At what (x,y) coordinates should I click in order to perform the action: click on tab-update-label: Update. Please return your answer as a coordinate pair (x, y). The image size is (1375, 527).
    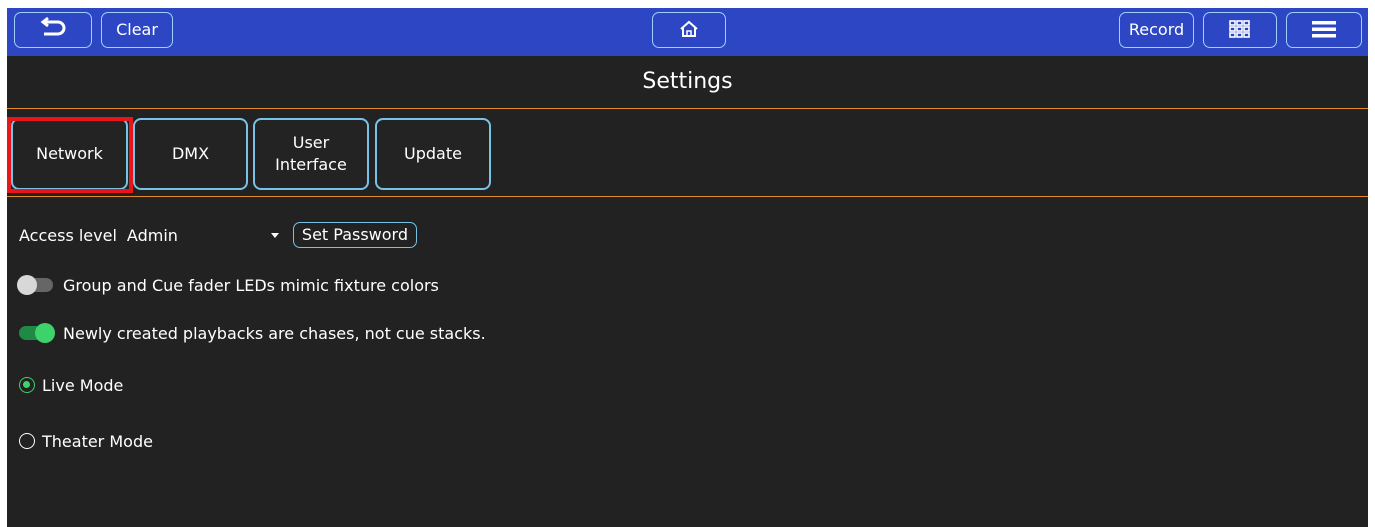
    Looking at the image, I should click on (433, 153).